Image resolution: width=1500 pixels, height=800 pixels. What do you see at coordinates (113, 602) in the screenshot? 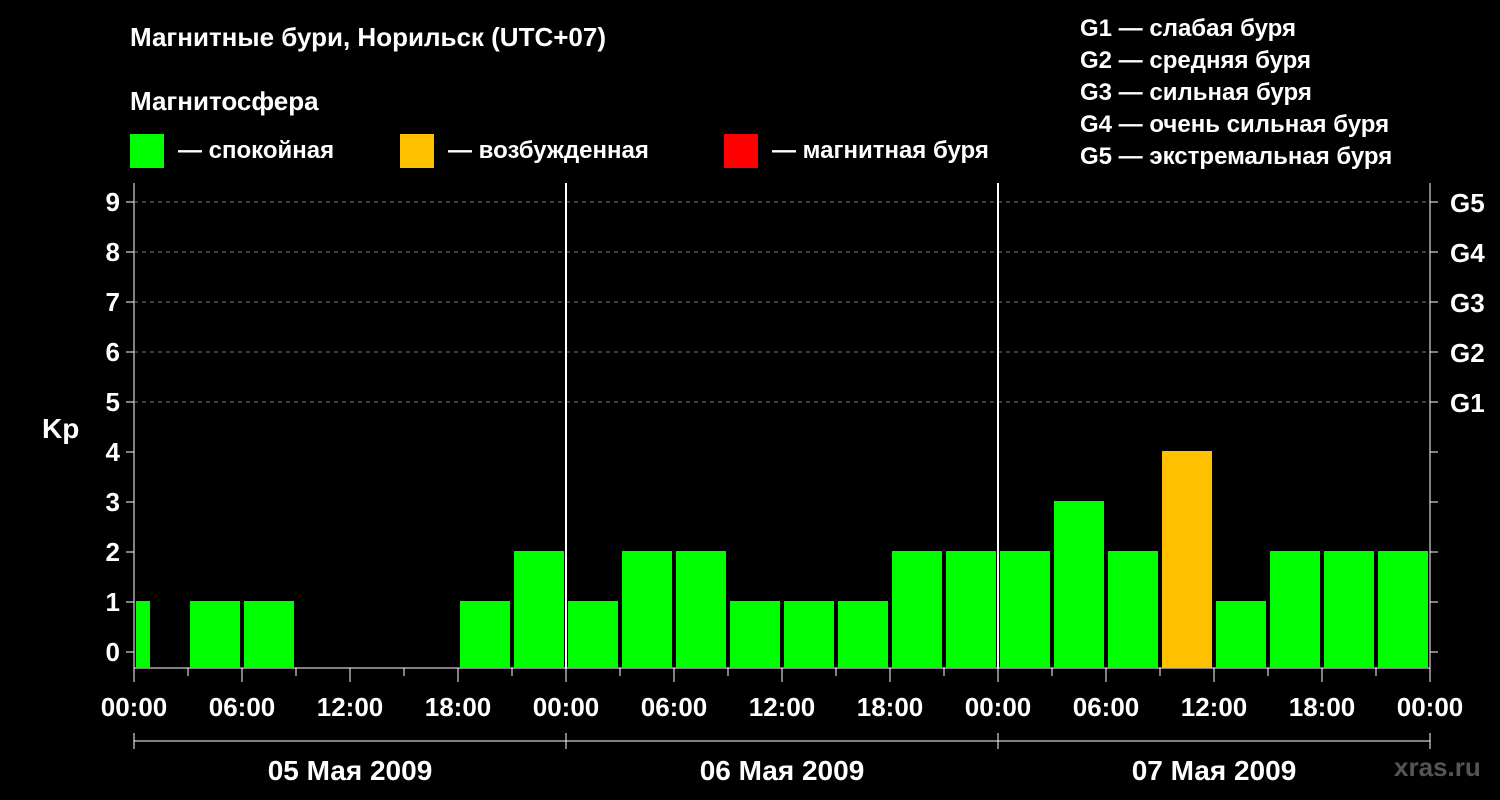
I see `y-tick-label: 1` at bounding box center [113, 602].